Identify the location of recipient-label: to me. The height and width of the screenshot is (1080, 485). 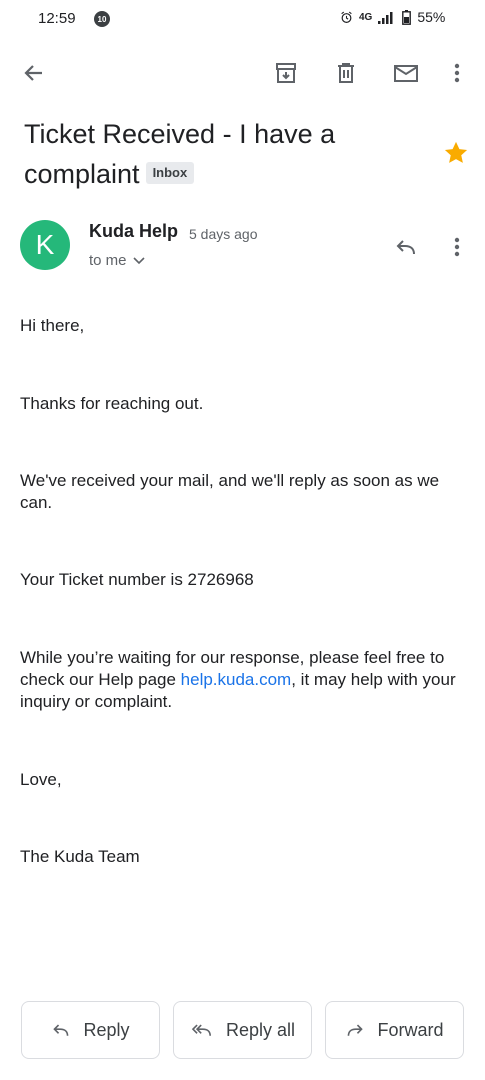
(108, 260).